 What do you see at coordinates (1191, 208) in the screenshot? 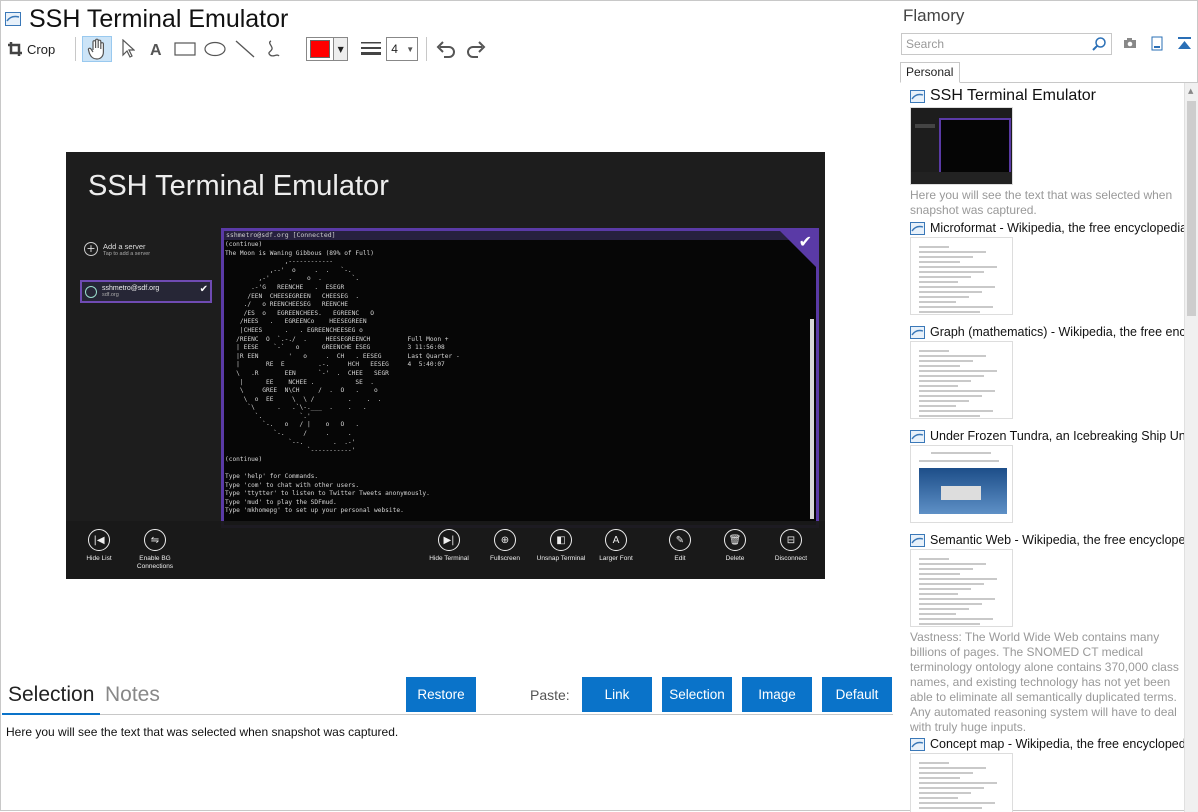
I see `scrollbar-thumb` at bounding box center [1191, 208].